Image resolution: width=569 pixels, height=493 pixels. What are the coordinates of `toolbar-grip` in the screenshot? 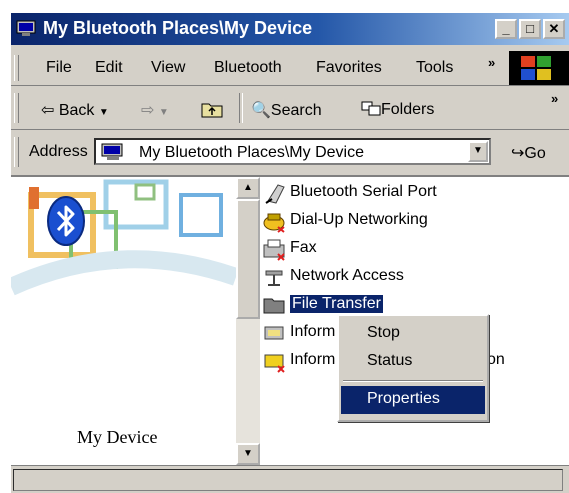 It's located at (16, 108).